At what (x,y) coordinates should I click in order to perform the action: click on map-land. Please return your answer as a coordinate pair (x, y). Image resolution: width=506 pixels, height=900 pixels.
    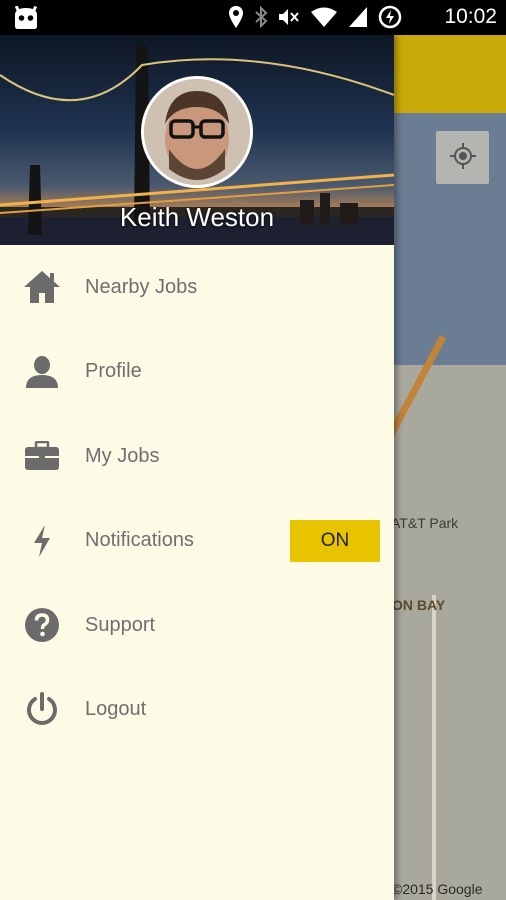
    Looking at the image, I should click on (450, 632).